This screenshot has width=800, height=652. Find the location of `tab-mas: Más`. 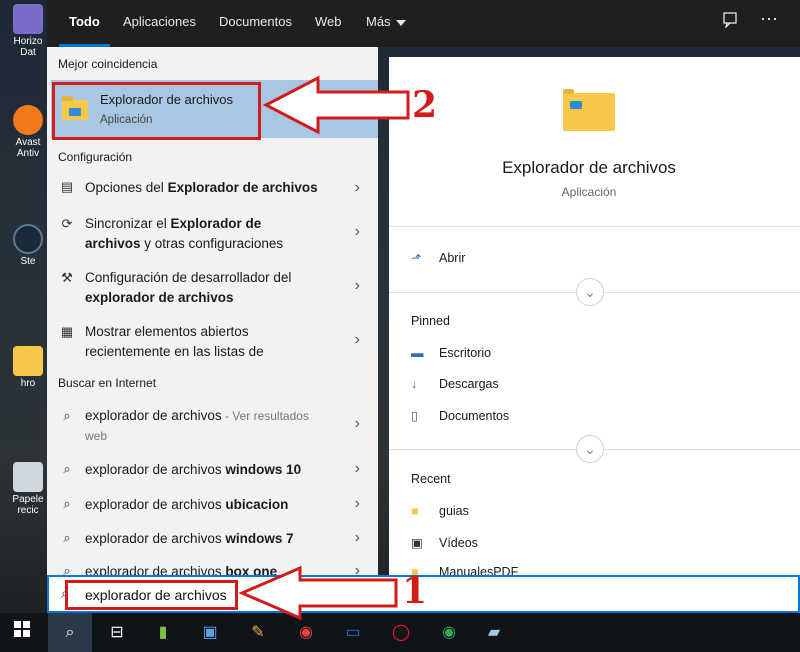

tab-mas: Más is located at coordinates (386, 23).